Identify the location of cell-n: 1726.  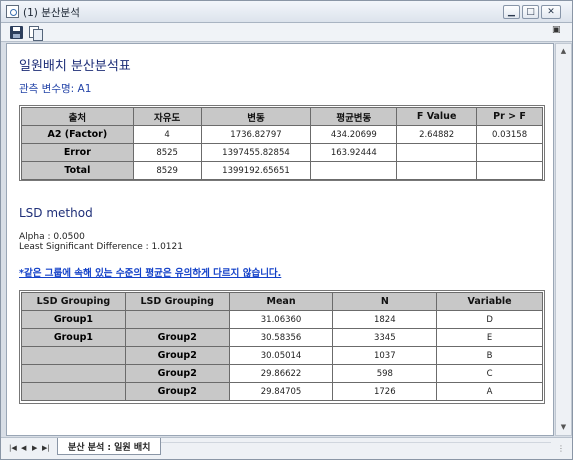
(385, 391).